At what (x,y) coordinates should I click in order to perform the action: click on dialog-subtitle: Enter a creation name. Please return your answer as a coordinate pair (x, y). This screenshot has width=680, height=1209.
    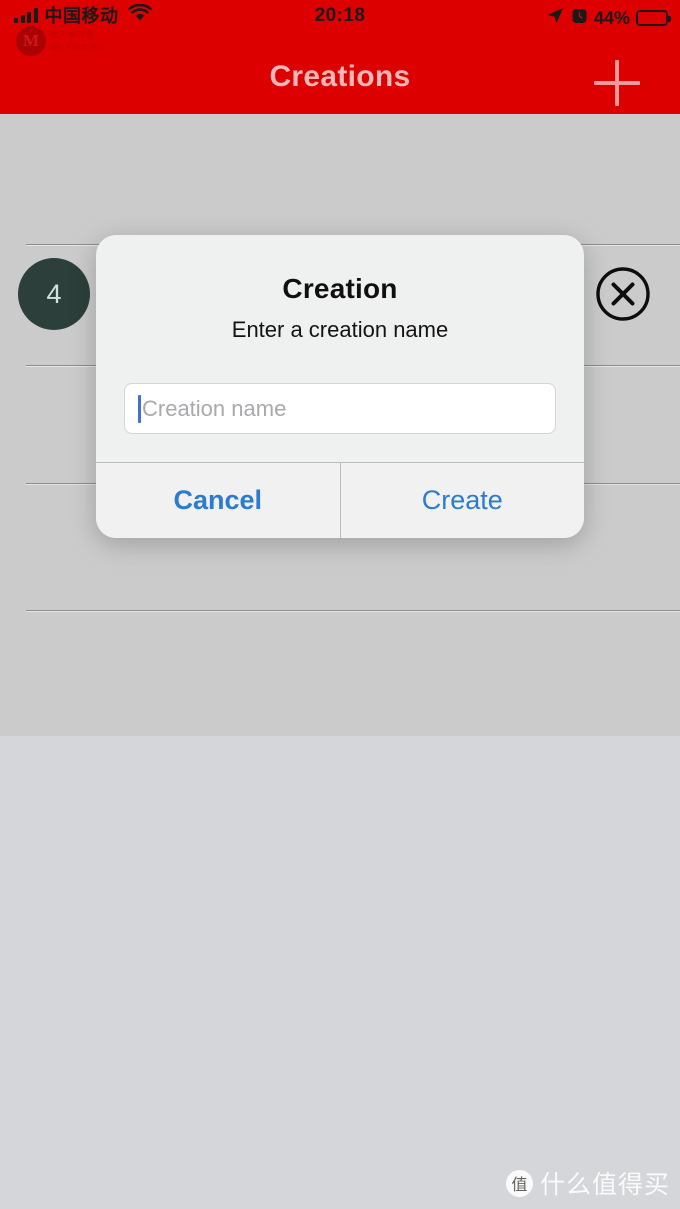
    Looking at the image, I should click on (340, 329).